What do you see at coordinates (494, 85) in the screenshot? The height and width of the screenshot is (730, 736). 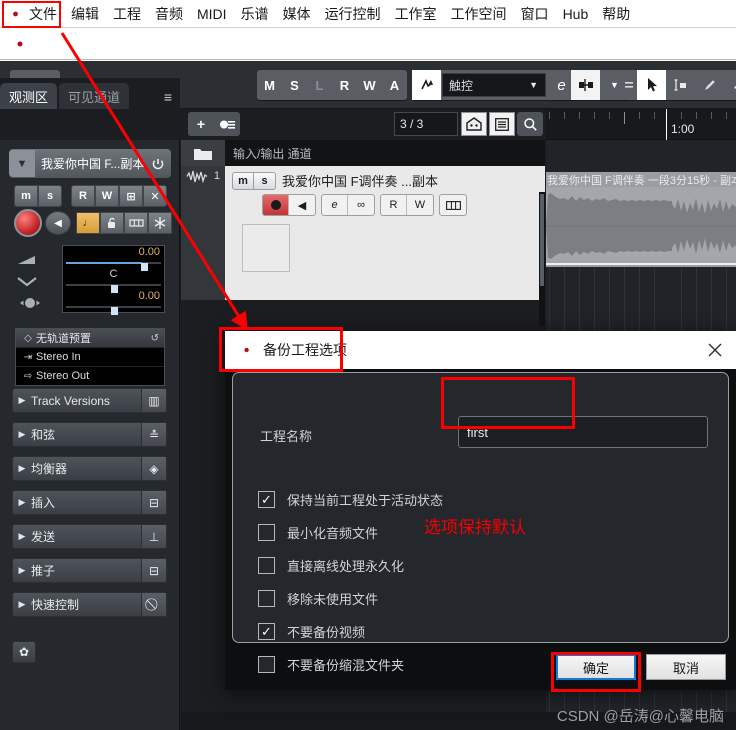 I see `automation-mode-select: 触控 ▼` at bounding box center [494, 85].